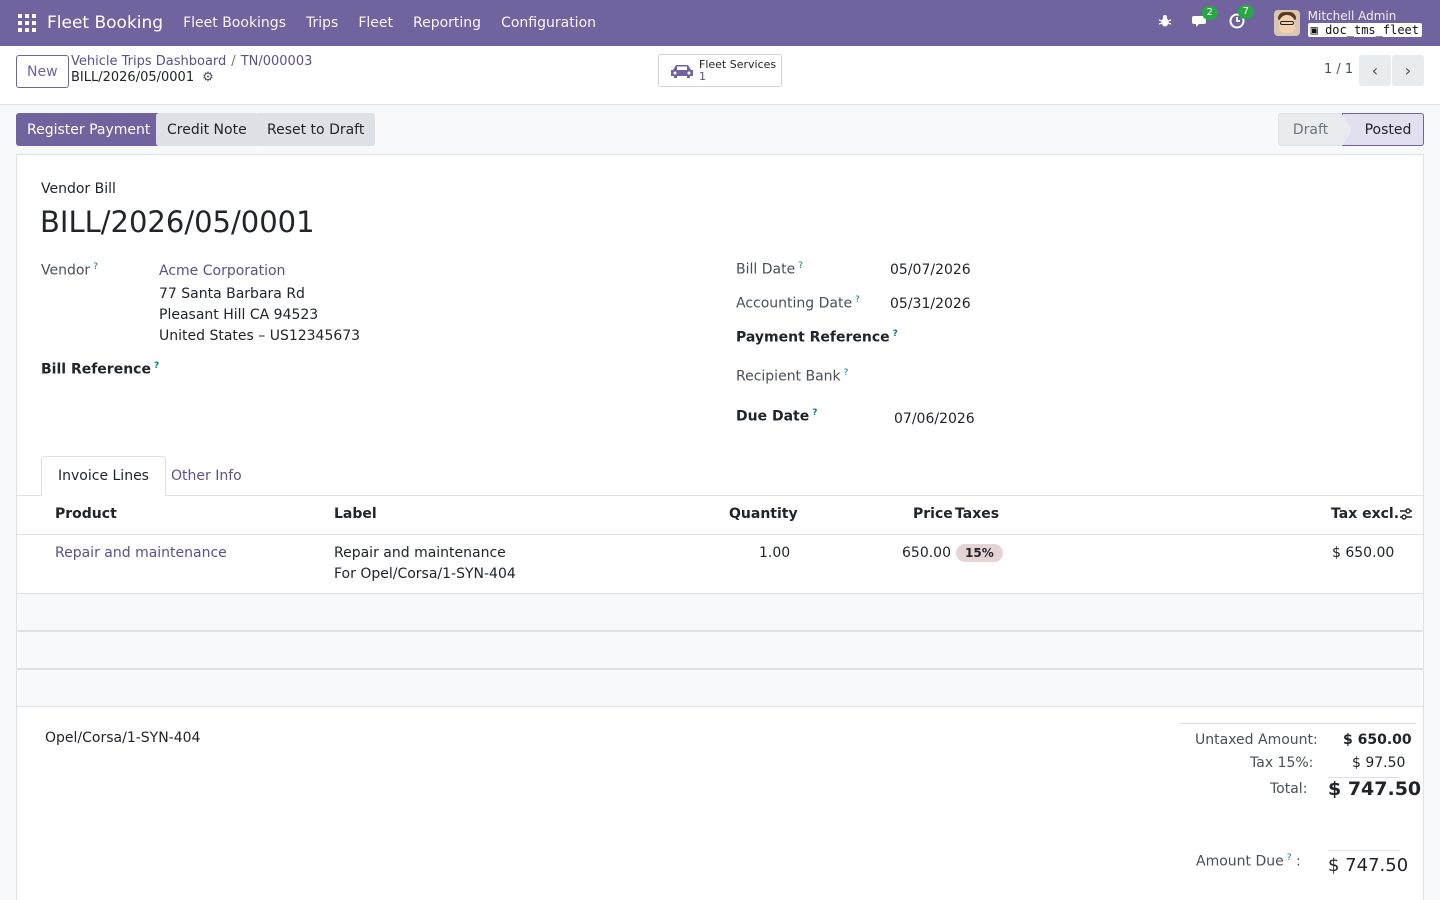 The width and height of the screenshot is (1440, 900). Describe the element at coordinates (1363, 553) in the screenshot. I see `line-subtotal: $ 650.00` at that location.